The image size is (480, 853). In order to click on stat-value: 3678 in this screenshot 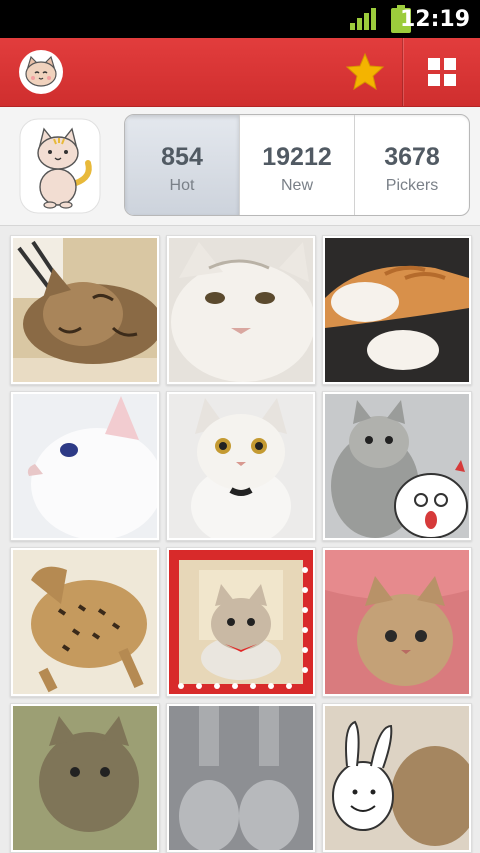, I will do `click(412, 157)`.